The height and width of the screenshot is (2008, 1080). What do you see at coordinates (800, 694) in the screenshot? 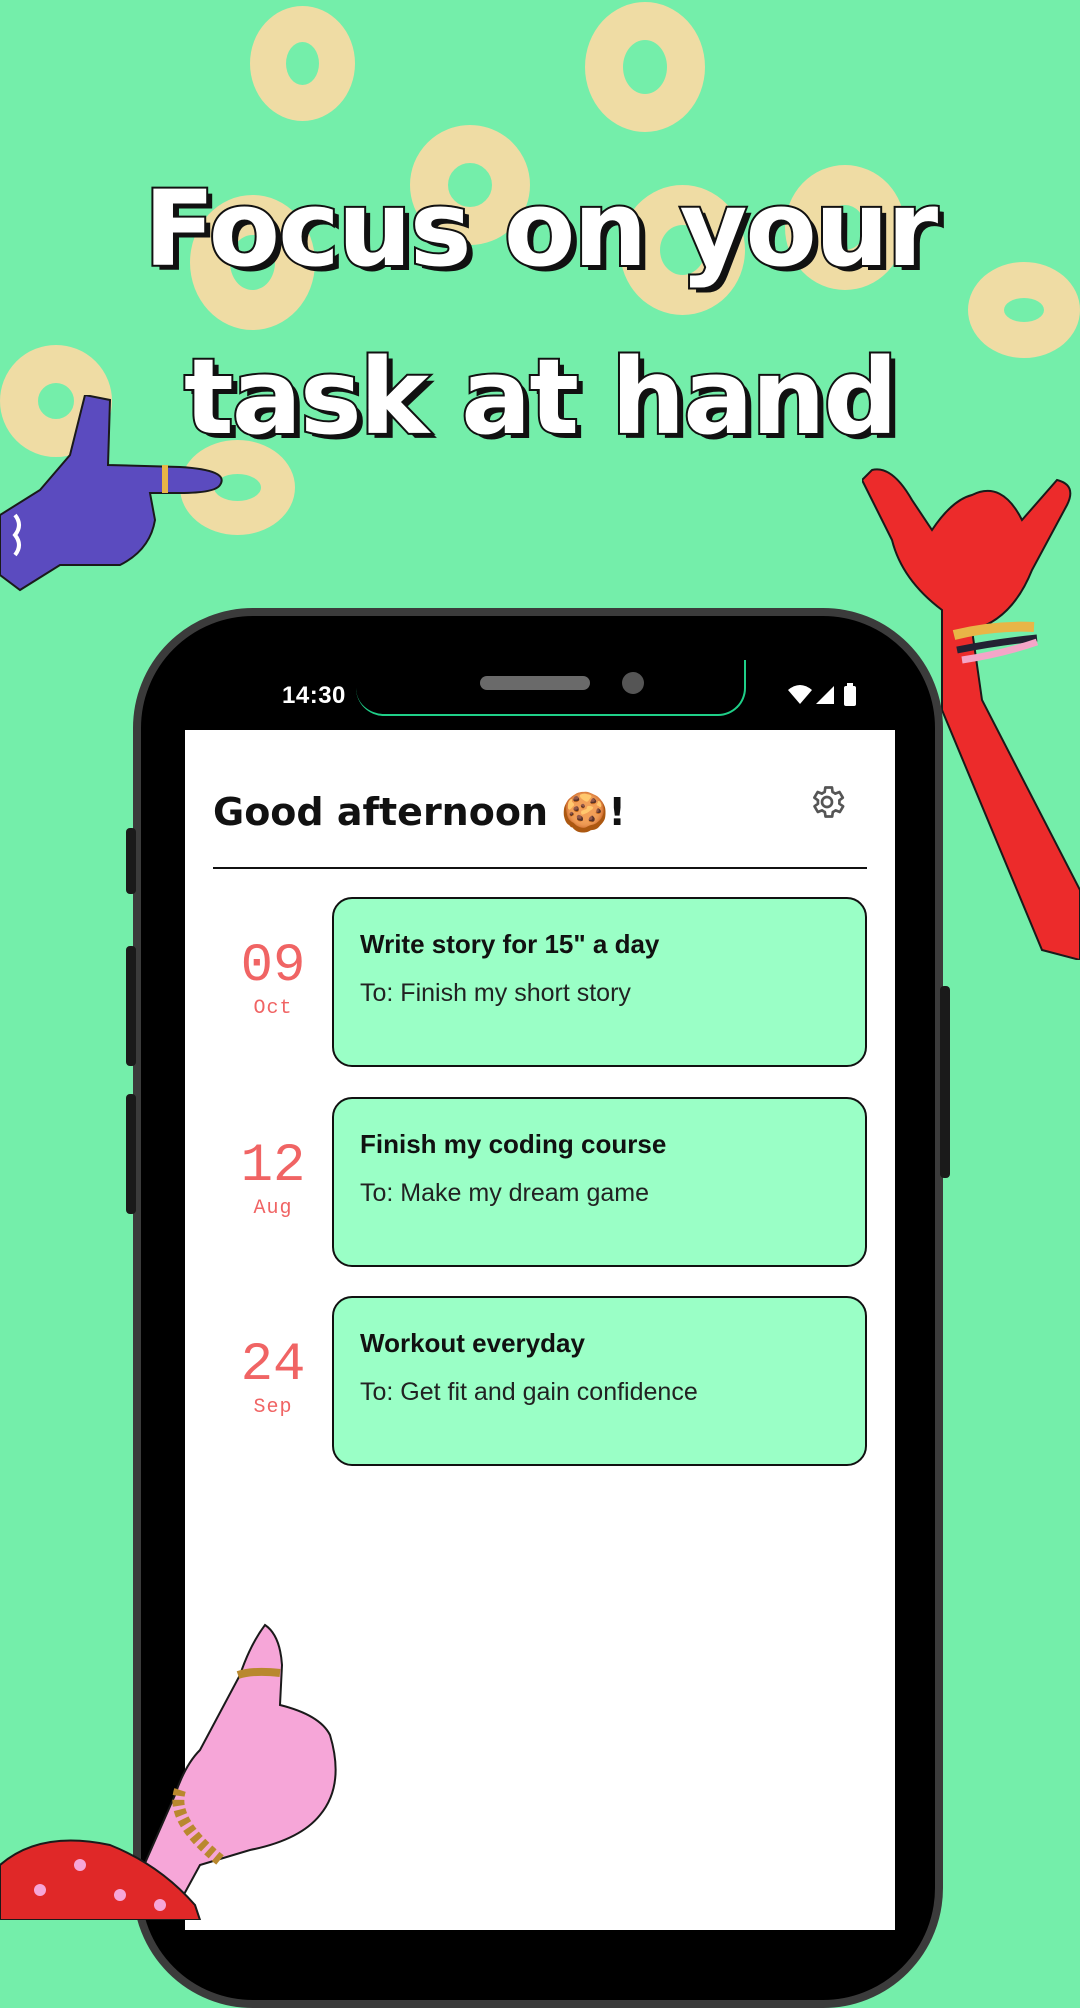
I see `wifi-icon` at bounding box center [800, 694].